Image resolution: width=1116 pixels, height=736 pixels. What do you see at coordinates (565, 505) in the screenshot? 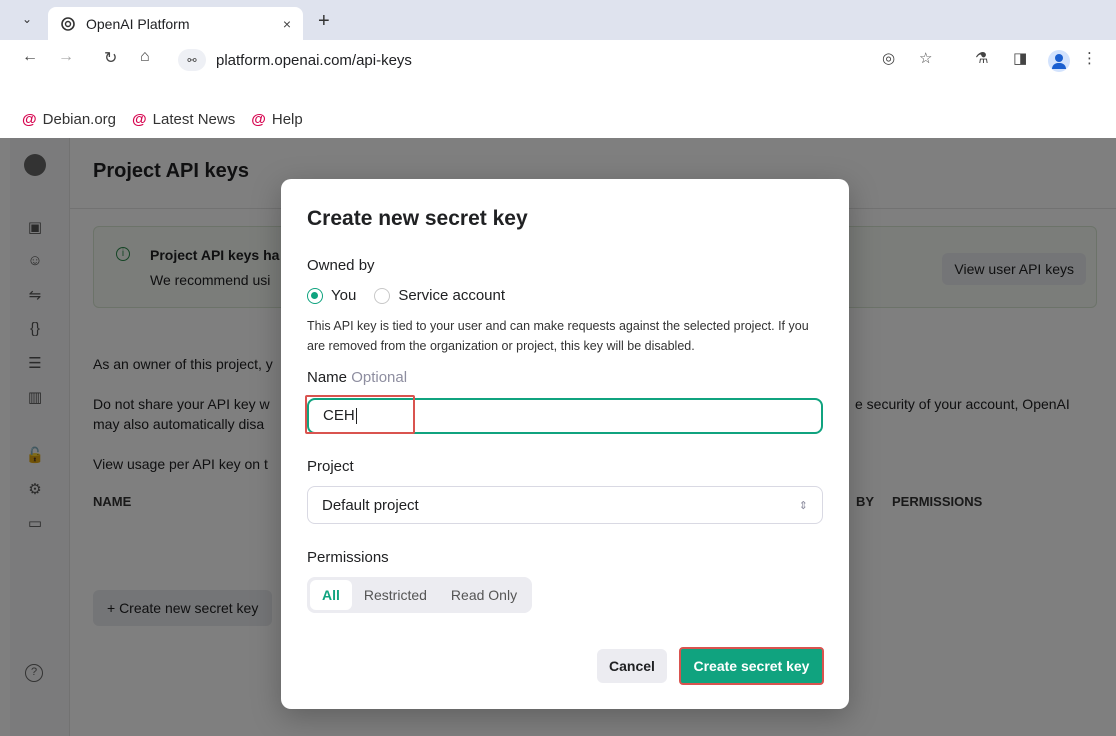
I see `project-select: Default project ⇕` at bounding box center [565, 505].